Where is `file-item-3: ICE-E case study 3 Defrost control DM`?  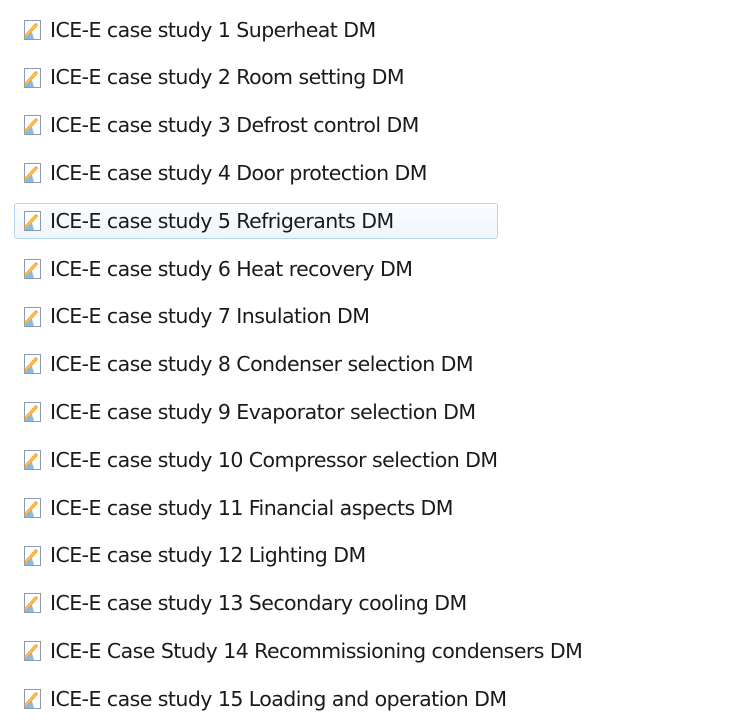
file-item-3: ICE-E case study 3 Defrost control DM is located at coordinates (374, 126).